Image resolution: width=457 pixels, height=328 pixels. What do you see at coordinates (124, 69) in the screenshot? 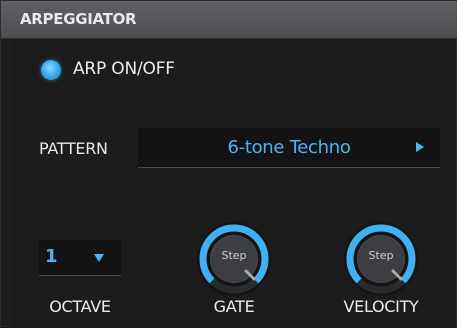
I see `arp-toggle-label: ARP ON/OFF` at bounding box center [124, 69].